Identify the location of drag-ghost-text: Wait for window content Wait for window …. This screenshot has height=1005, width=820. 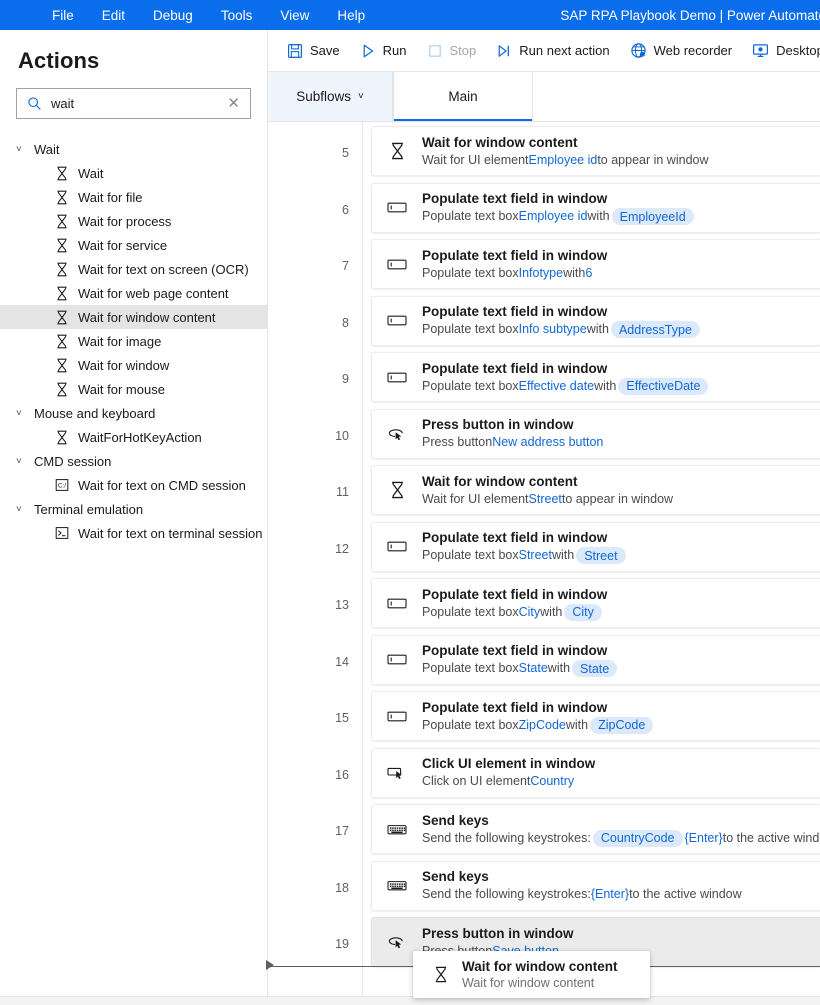
(539, 975).